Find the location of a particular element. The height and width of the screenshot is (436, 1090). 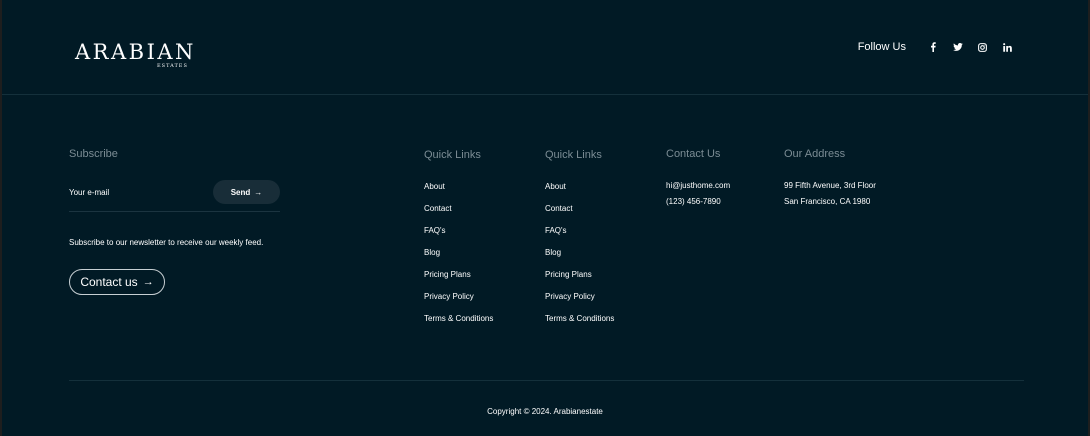

linkedin-icon is located at coordinates (1007, 47).